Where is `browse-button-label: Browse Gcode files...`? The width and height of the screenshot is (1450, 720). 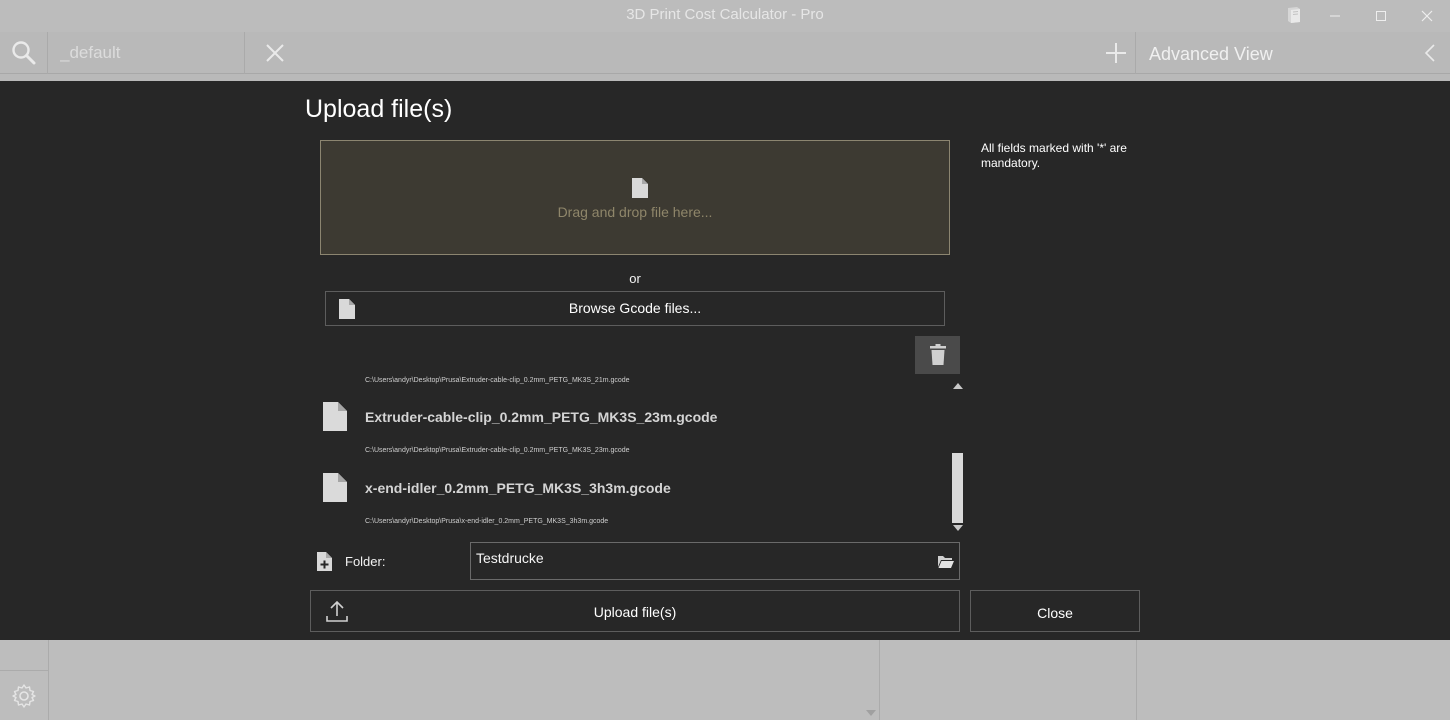 browse-button-label: Browse Gcode files... is located at coordinates (635, 308).